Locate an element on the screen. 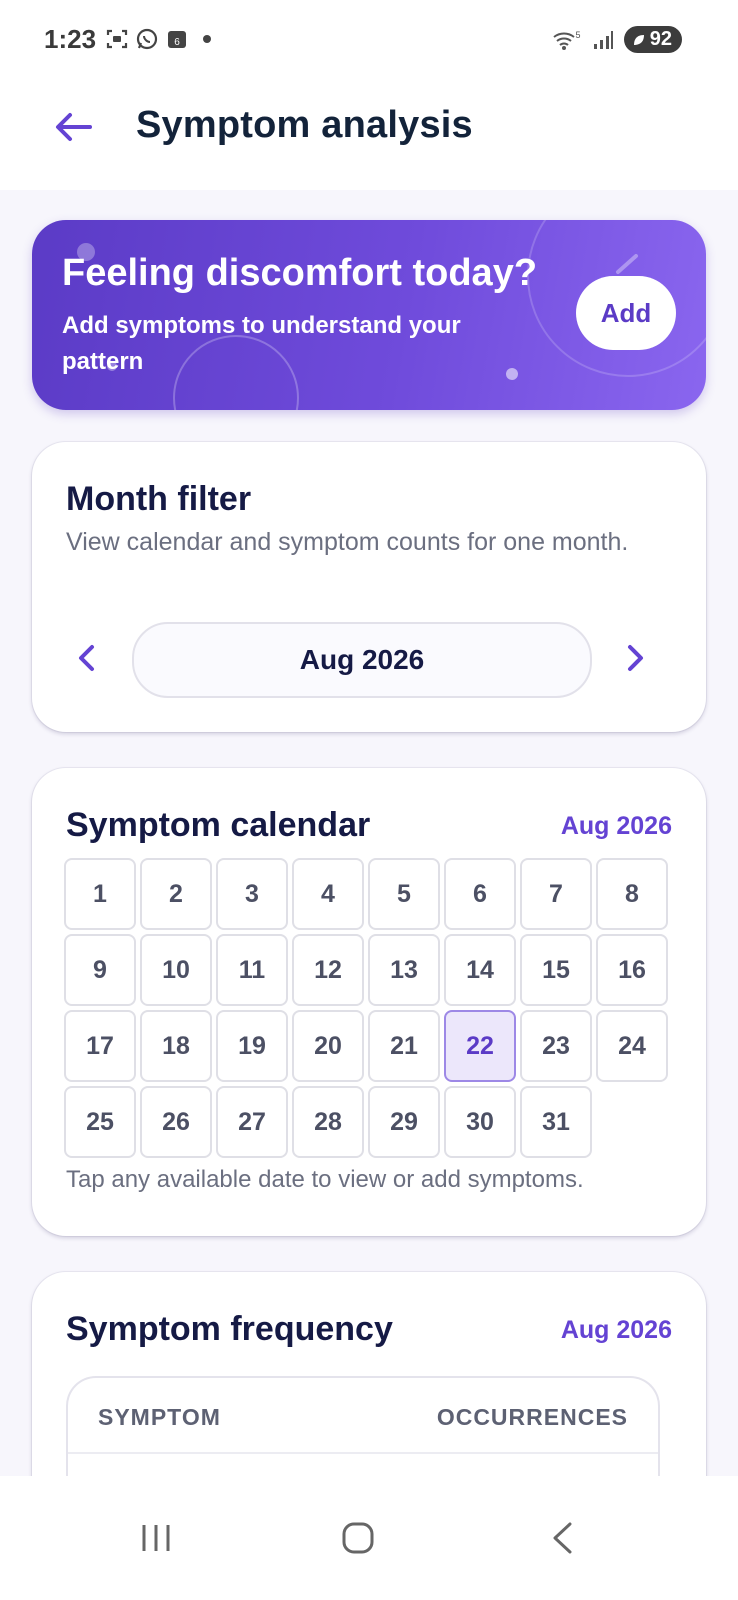  system-nav-bar is located at coordinates (369, 1538).